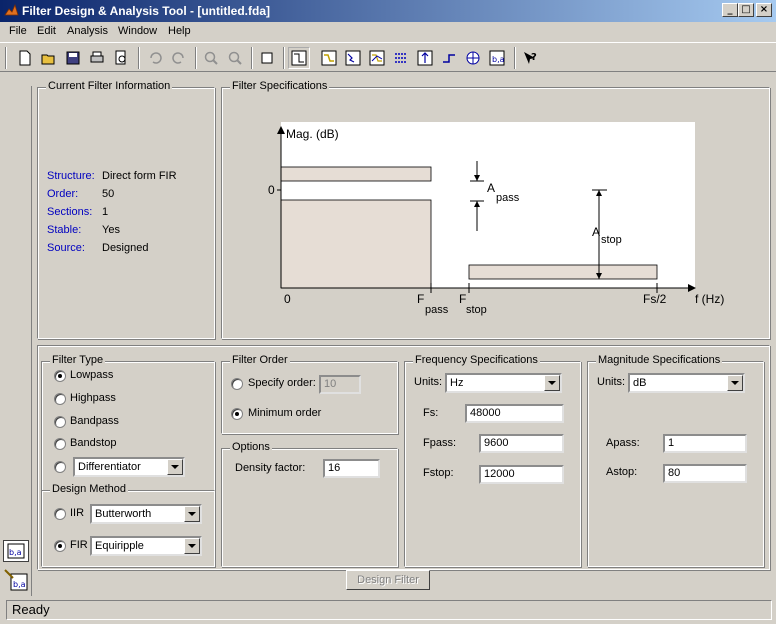  What do you see at coordinates (476, 310) in the screenshot?
I see `fstop-label-sub: stop` at bounding box center [476, 310].